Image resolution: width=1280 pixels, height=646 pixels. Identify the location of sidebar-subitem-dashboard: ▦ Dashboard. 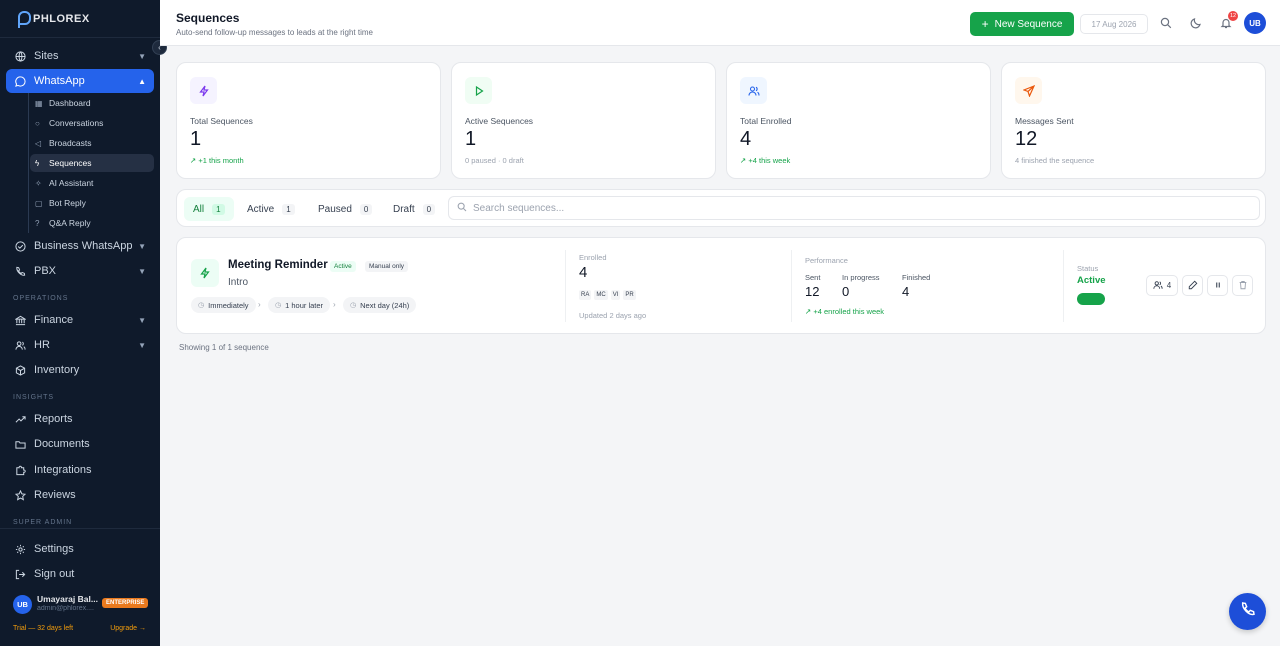
(92, 103).